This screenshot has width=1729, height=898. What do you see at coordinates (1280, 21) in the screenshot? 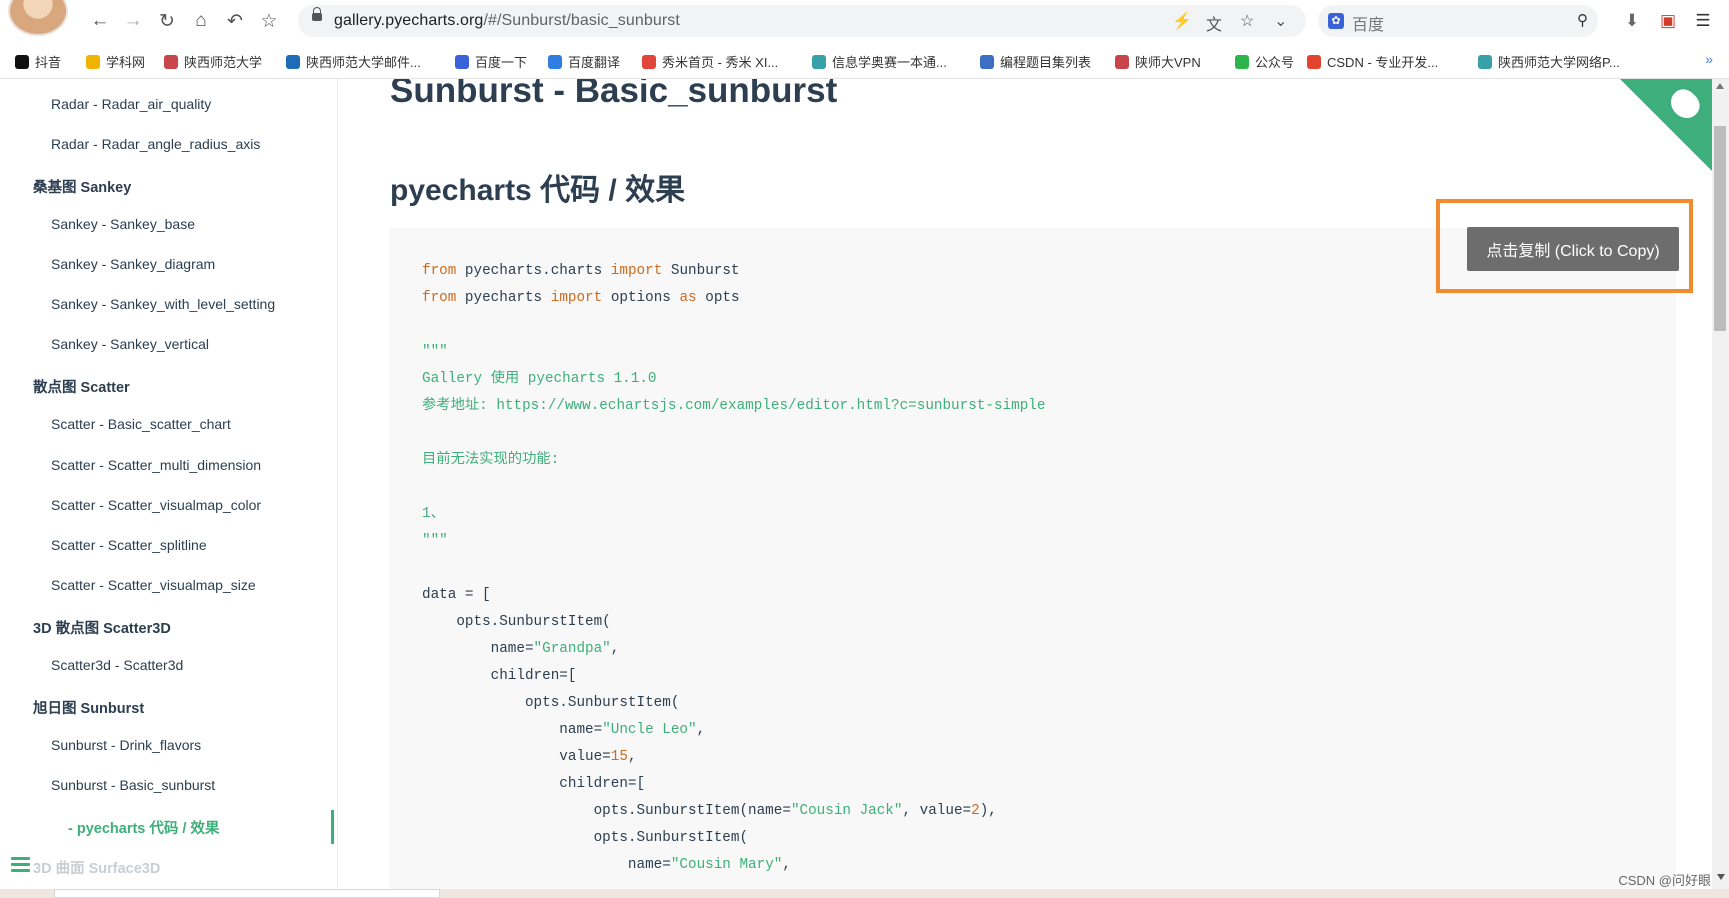
I see `chevron-down-icon: ⌄` at bounding box center [1280, 21].